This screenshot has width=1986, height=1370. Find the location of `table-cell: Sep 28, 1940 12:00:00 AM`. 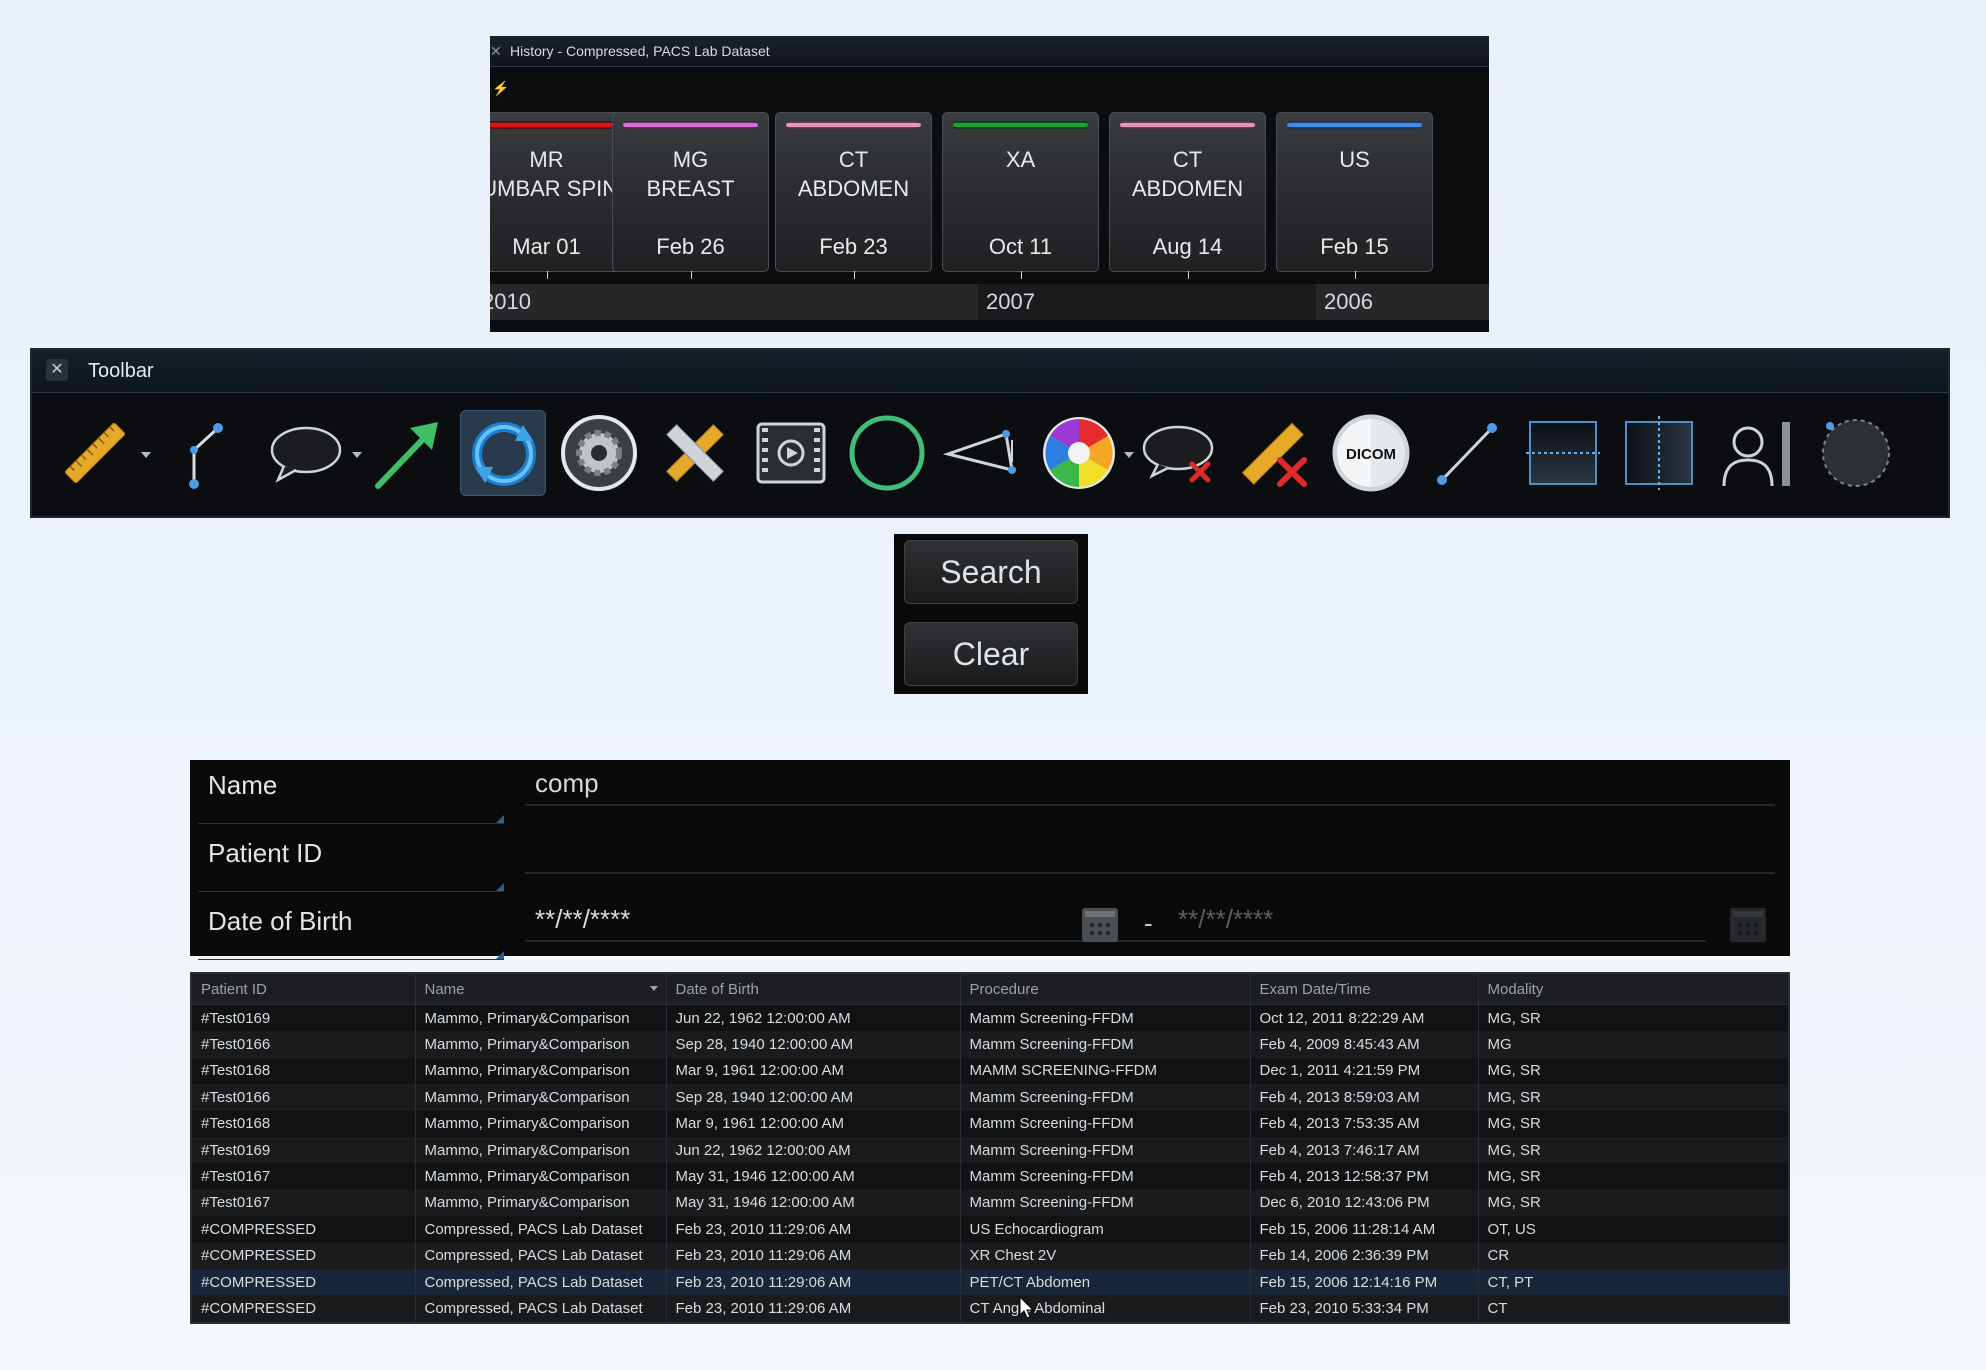

table-cell: Sep 28, 1940 12:00:00 AM is located at coordinates (813, 1097).